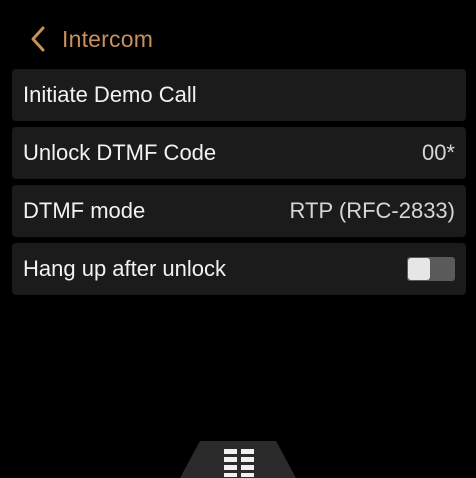  Describe the element at coordinates (239, 95) in the screenshot. I see `initiate-demo-call-item: Initiate Demo Call` at that location.